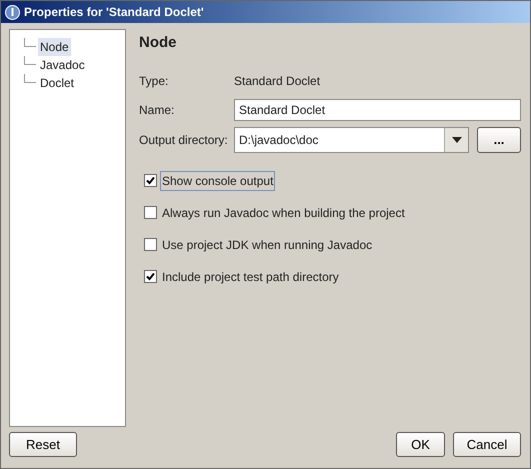 The image size is (531, 469). What do you see at coordinates (277, 81) in the screenshot?
I see `type-value: Standard Doclet` at bounding box center [277, 81].